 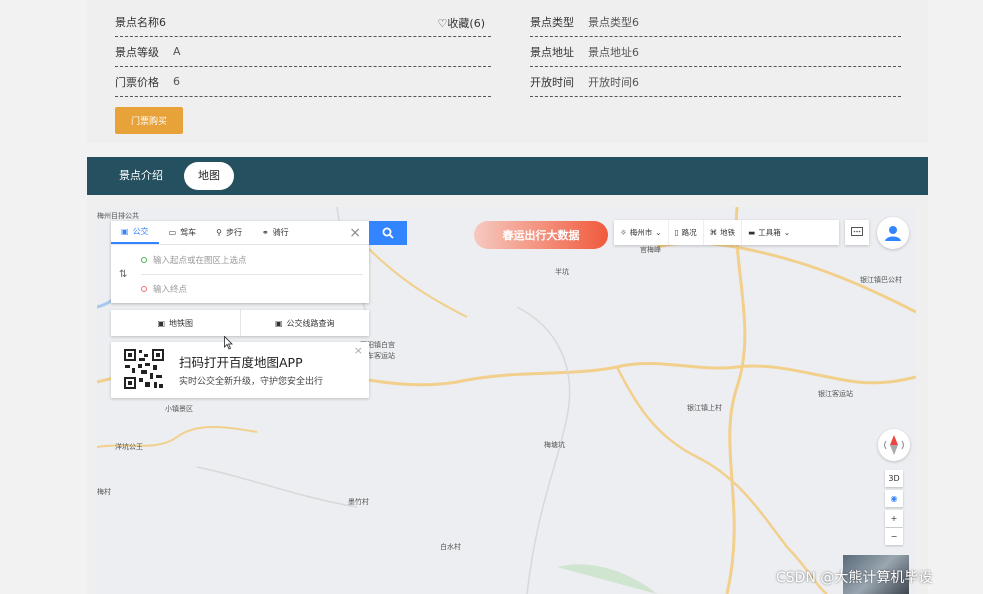 What do you see at coordinates (893, 233) in the screenshot?
I see `user-button` at bounding box center [893, 233].